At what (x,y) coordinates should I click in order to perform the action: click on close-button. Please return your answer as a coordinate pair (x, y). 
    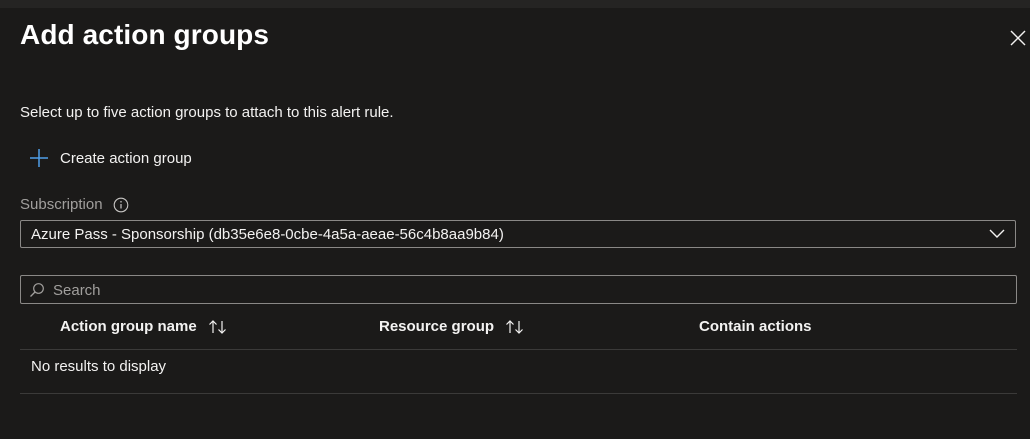
    Looking at the image, I should click on (1018, 38).